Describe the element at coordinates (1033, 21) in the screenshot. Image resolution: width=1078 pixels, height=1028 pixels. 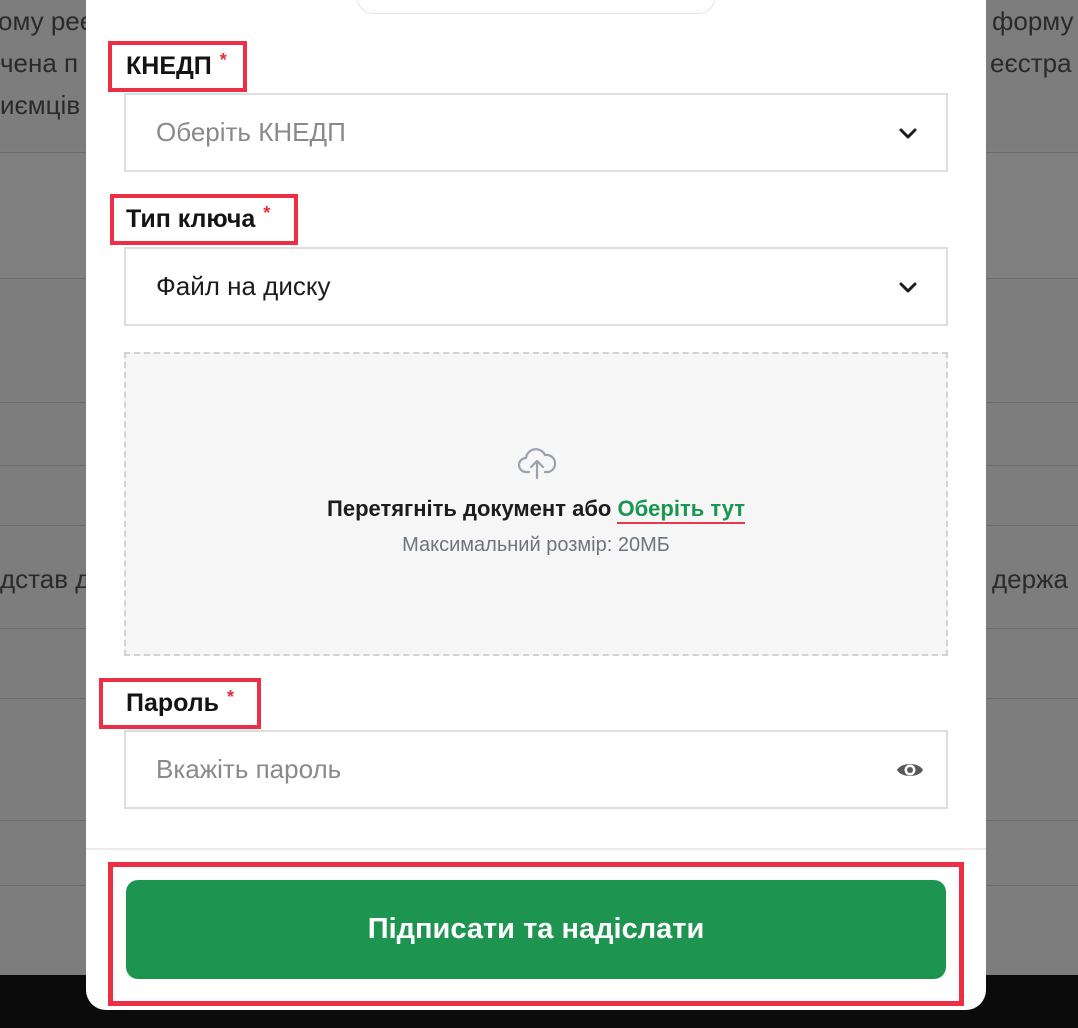
I see `background-text: форму` at that location.